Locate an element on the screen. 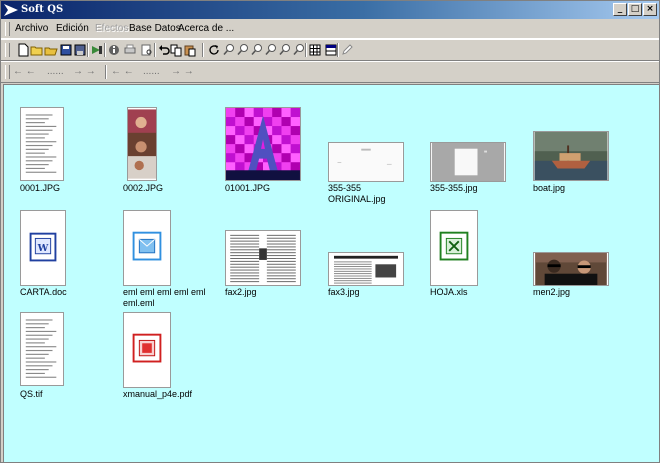 This screenshot has width=660, height=463. new-file-icon is located at coordinates (23, 50).